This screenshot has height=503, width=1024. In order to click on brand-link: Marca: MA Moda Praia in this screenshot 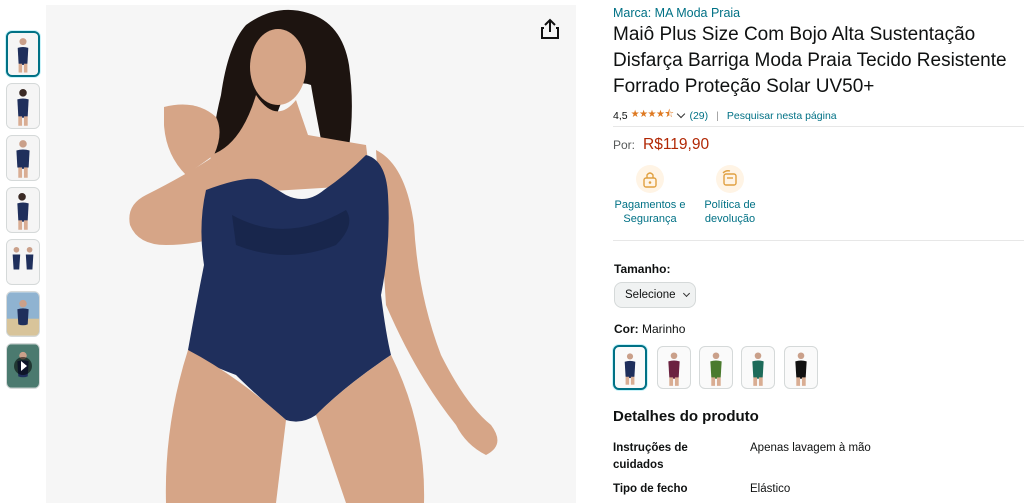, I will do `click(676, 13)`.